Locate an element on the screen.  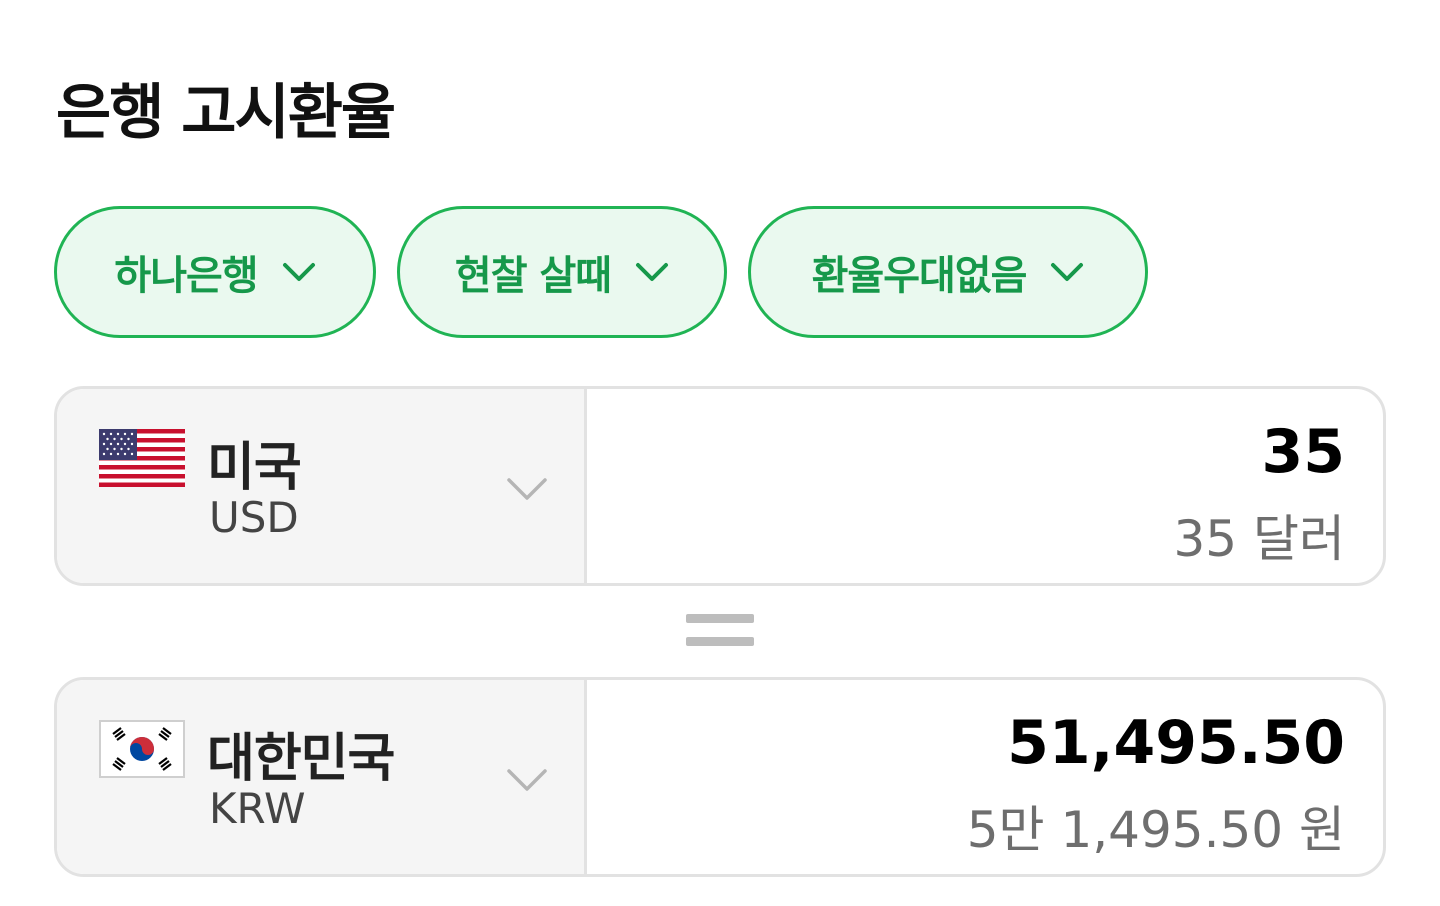
transaction-type-filter-chip: 현찰 살때 is located at coordinates (562, 272).